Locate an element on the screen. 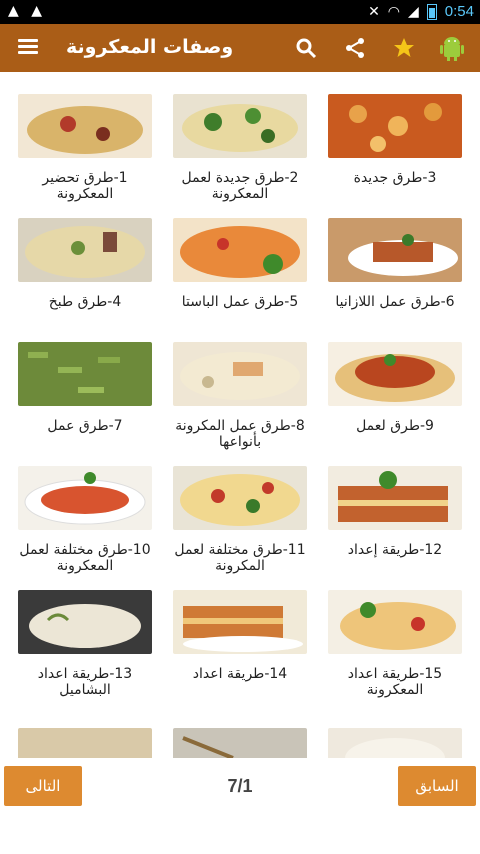 Image resolution: width=480 pixels, height=854 pixels. mute-icon: ✕ is located at coordinates (374, 11).